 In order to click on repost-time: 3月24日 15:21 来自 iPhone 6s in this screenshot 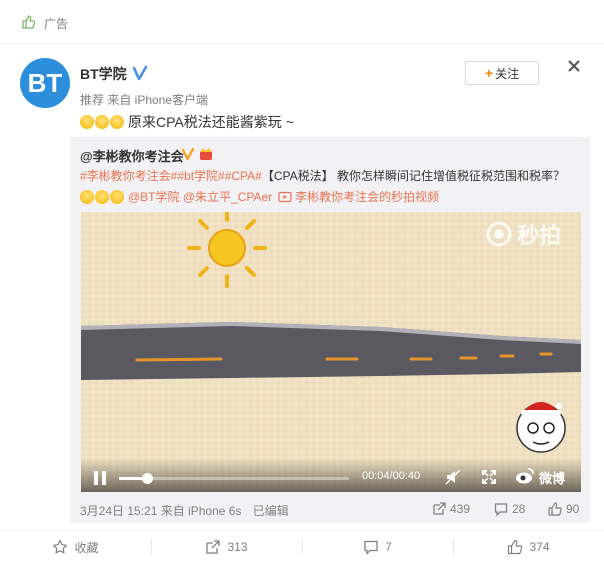, I will do `click(161, 511)`.